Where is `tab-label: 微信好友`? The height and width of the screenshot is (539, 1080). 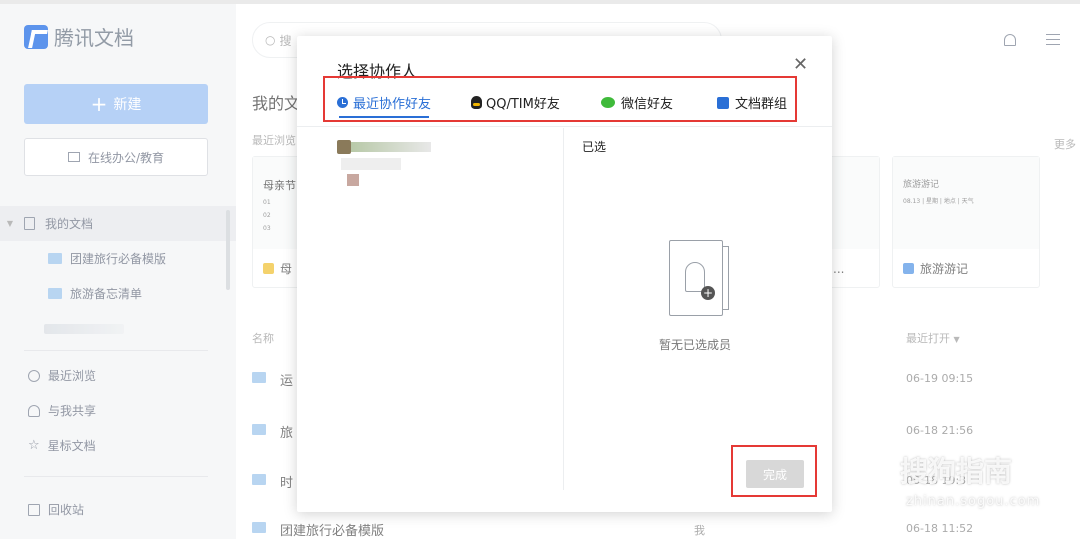
tab-label: 微信好友 is located at coordinates (647, 104).